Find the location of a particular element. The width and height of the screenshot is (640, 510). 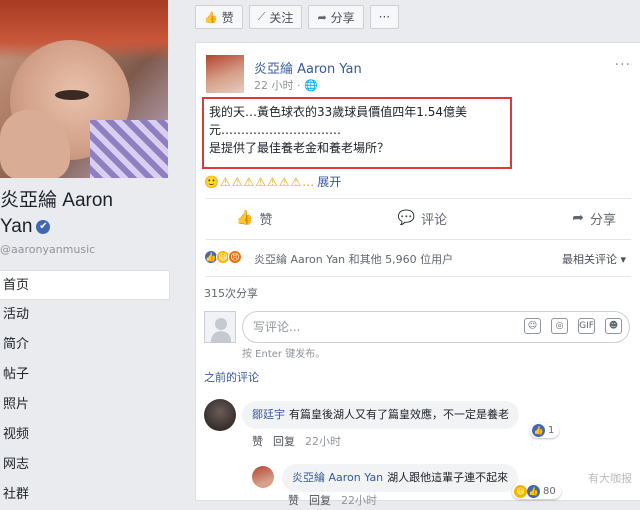

post-time-text: 22 小时 is located at coordinates (274, 85).